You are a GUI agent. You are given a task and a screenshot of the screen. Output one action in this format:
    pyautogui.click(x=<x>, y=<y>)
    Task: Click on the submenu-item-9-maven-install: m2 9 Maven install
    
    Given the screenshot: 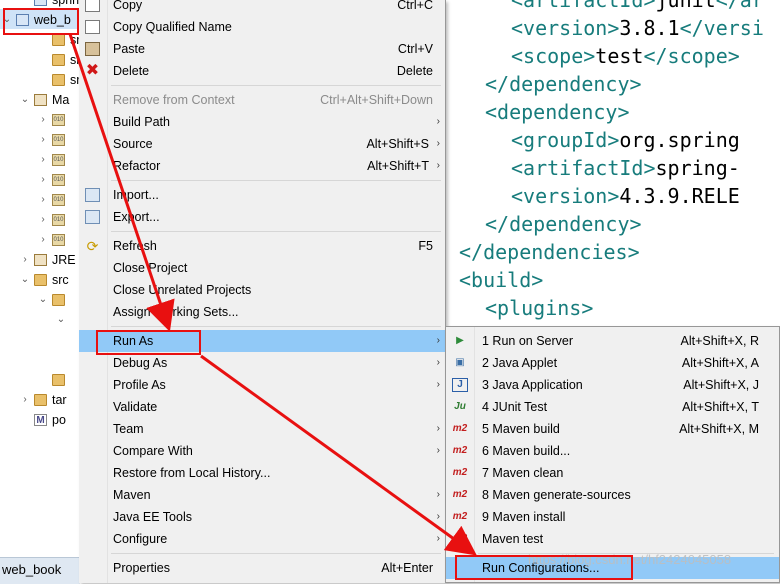 What is the action you would take?
    pyautogui.click(x=612, y=517)
    